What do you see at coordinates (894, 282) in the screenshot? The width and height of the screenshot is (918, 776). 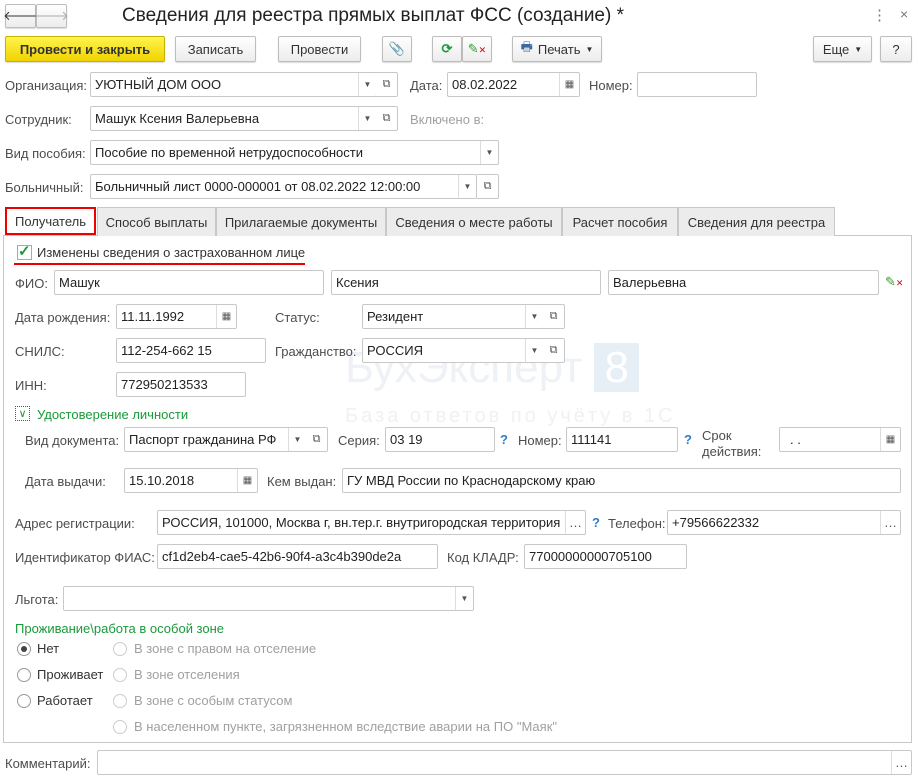 I see `edit-fio-icon: ✎✕` at bounding box center [894, 282].